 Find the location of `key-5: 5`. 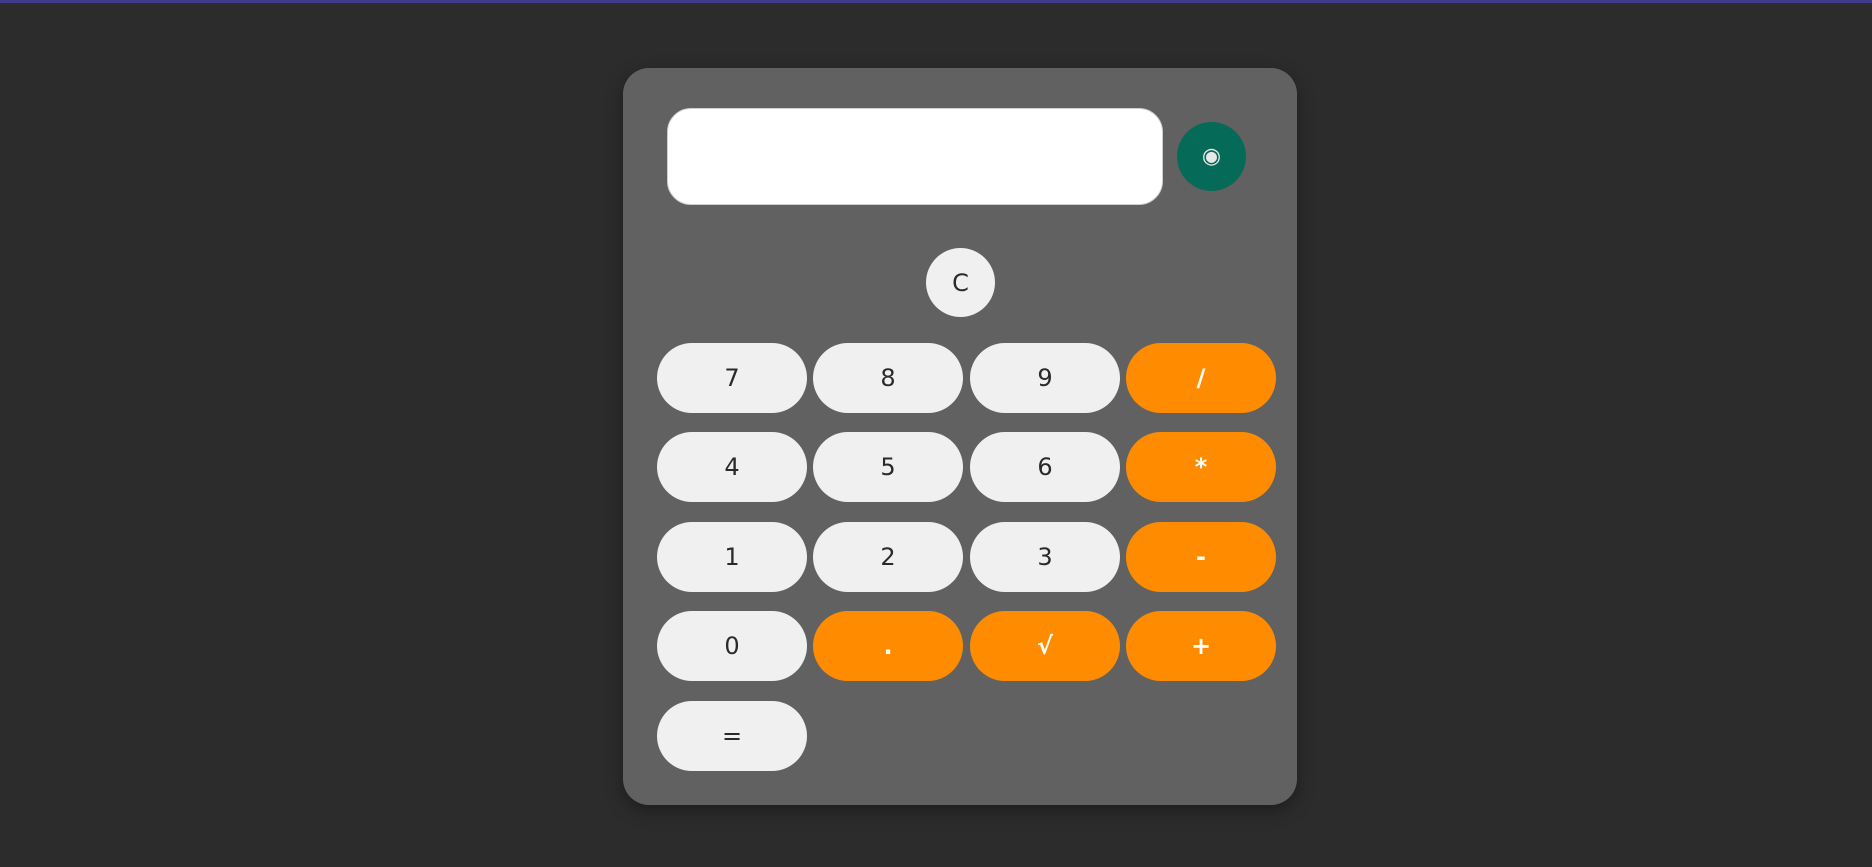

key-5: 5 is located at coordinates (888, 467).